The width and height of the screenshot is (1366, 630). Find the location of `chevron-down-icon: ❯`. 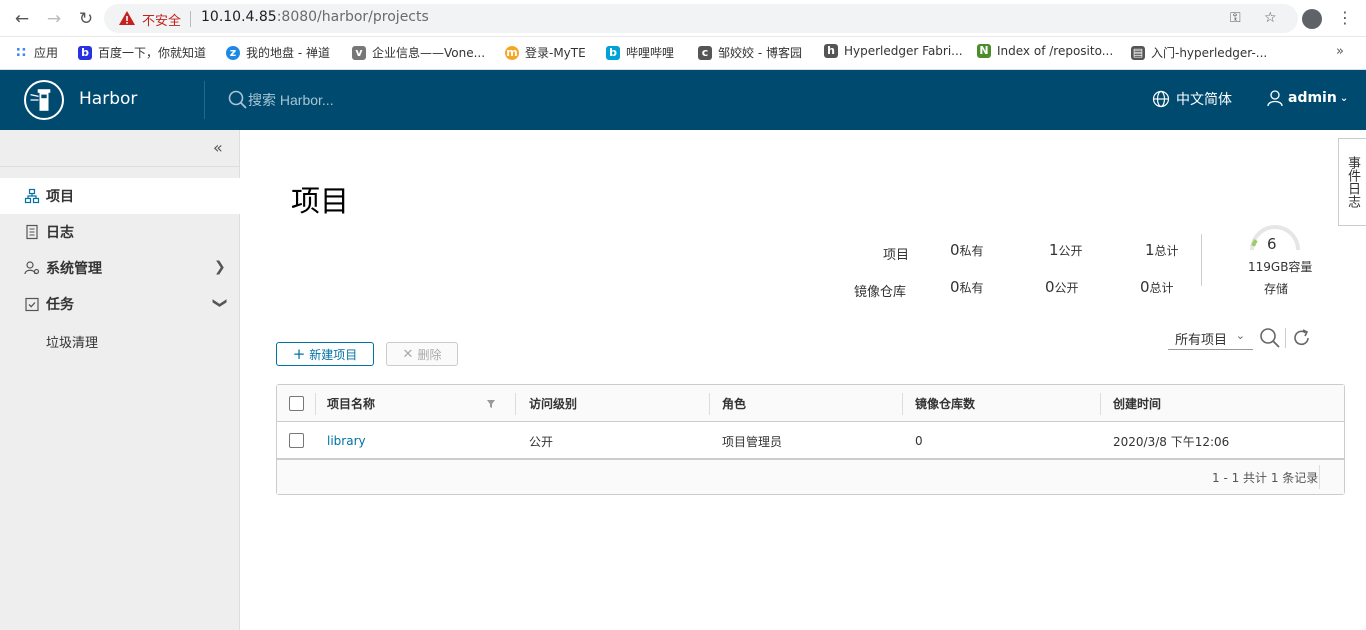

chevron-down-icon: ❯ is located at coordinates (219, 303).